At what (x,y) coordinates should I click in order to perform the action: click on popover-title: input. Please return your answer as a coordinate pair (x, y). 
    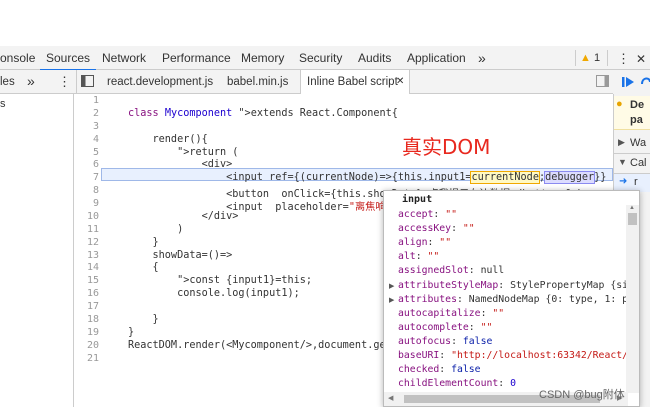
    Looking at the image, I should click on (417, 199).